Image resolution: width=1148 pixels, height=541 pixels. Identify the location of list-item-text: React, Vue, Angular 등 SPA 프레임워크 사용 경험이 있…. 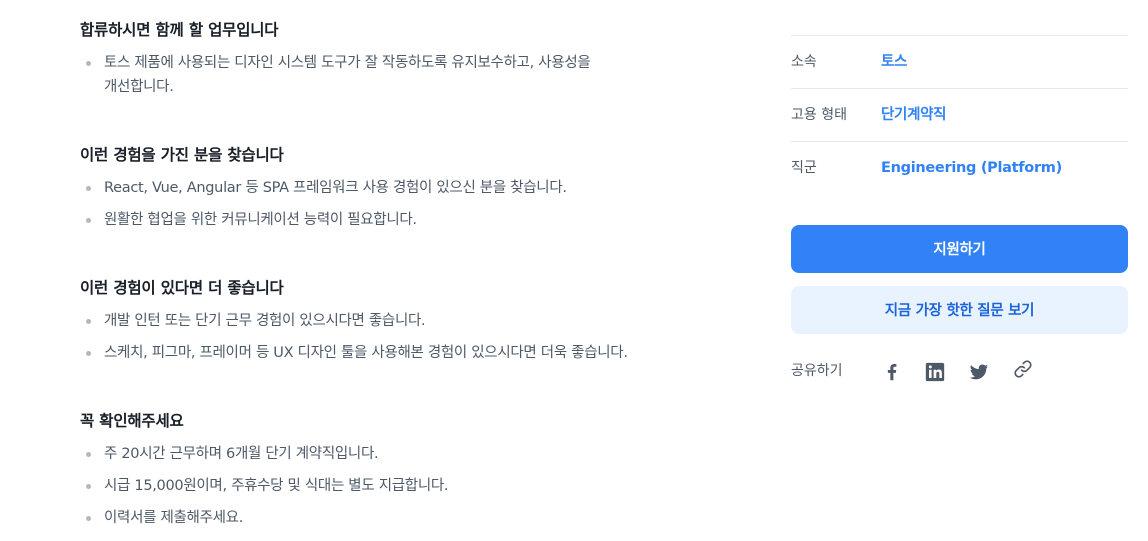
(335, 188).